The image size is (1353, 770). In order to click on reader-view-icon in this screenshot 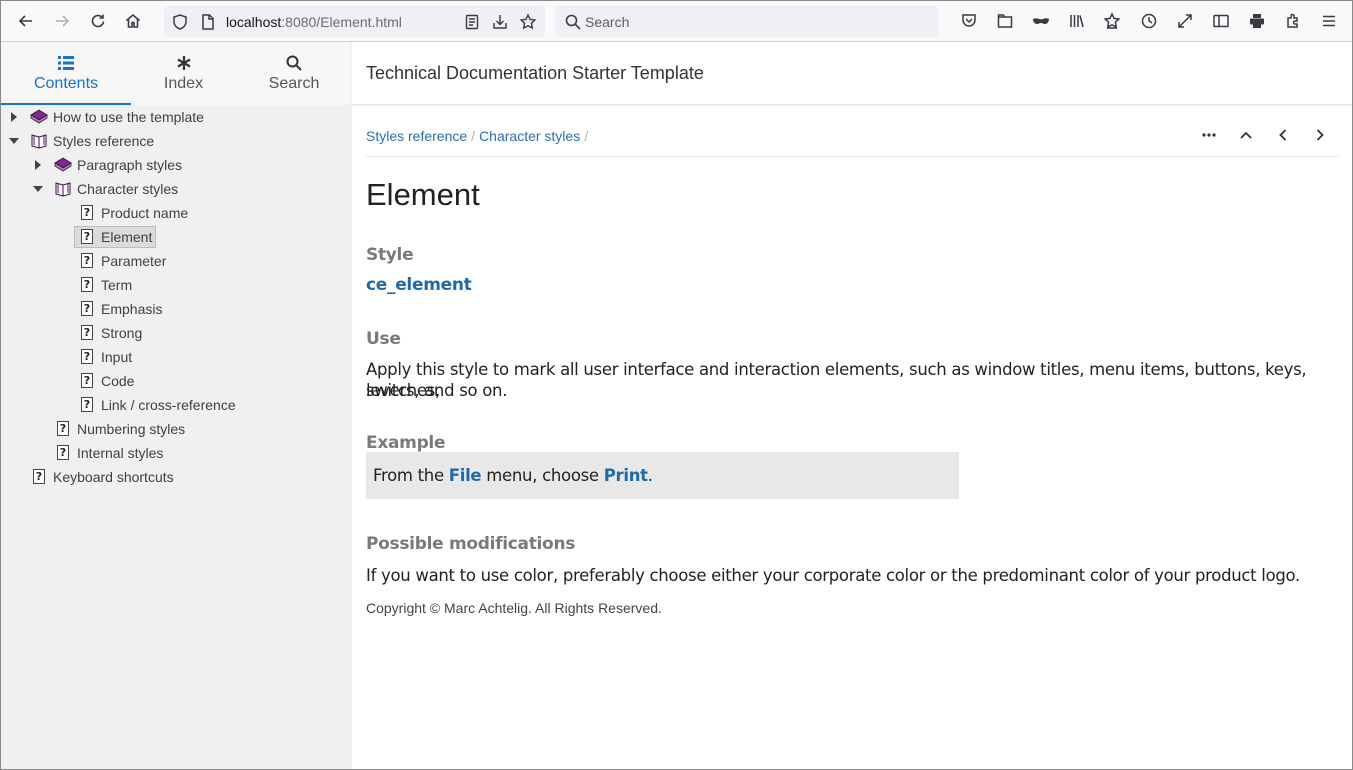, I will do `click(472, 22)`.